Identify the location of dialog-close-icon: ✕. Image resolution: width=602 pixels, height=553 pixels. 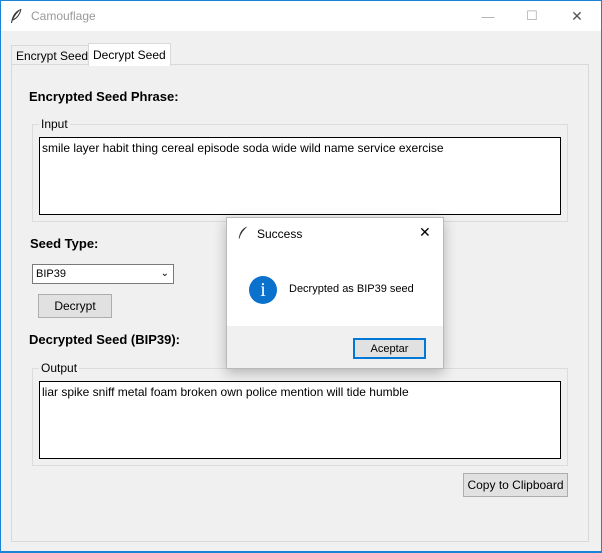
(425, 232).